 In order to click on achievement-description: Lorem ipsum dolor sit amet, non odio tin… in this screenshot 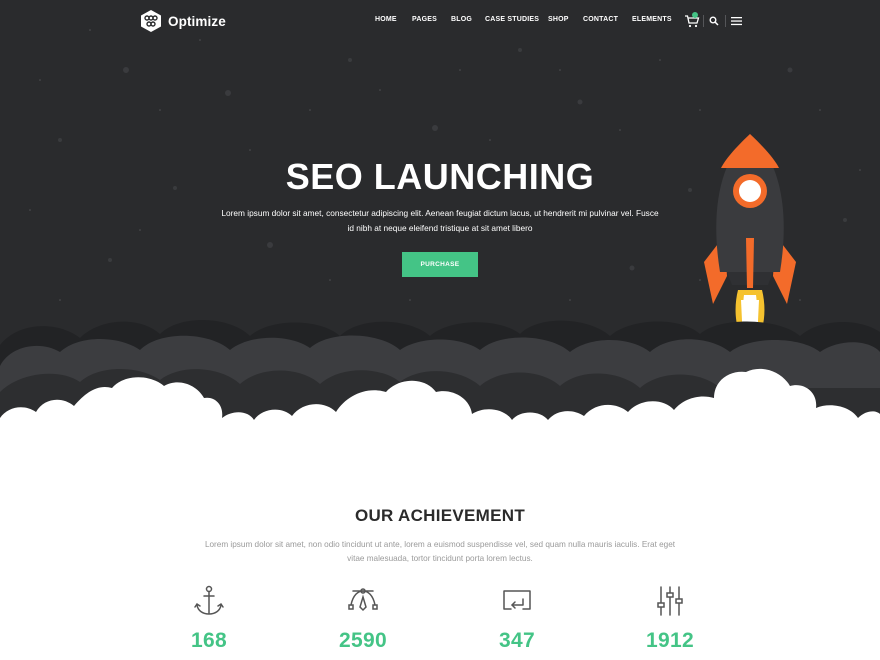, I will do `click(440, 551)`.